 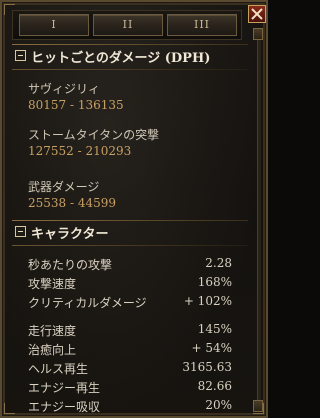 I want to click on stat-value: 145%, so click(x=214, y=329).